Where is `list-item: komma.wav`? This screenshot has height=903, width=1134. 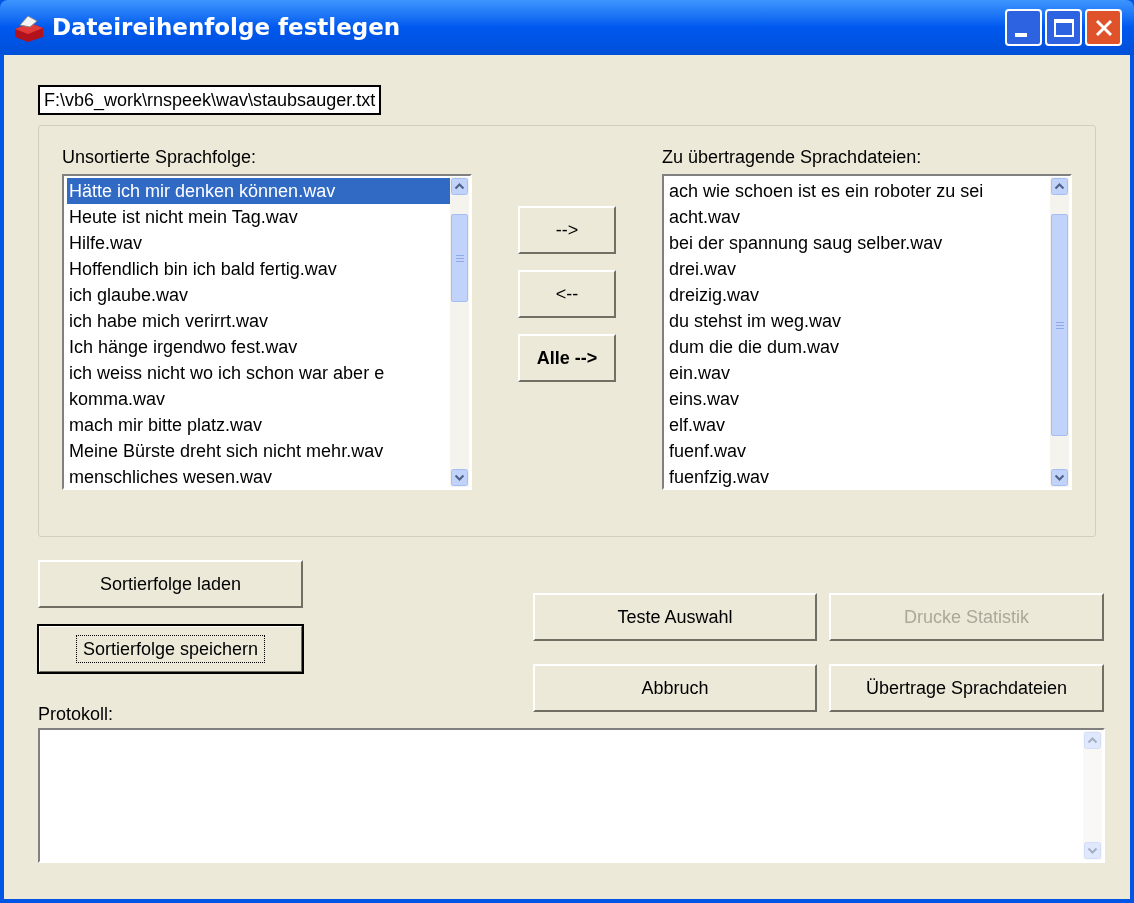
list-item: komma.wav is located at coordinates (258, 399).